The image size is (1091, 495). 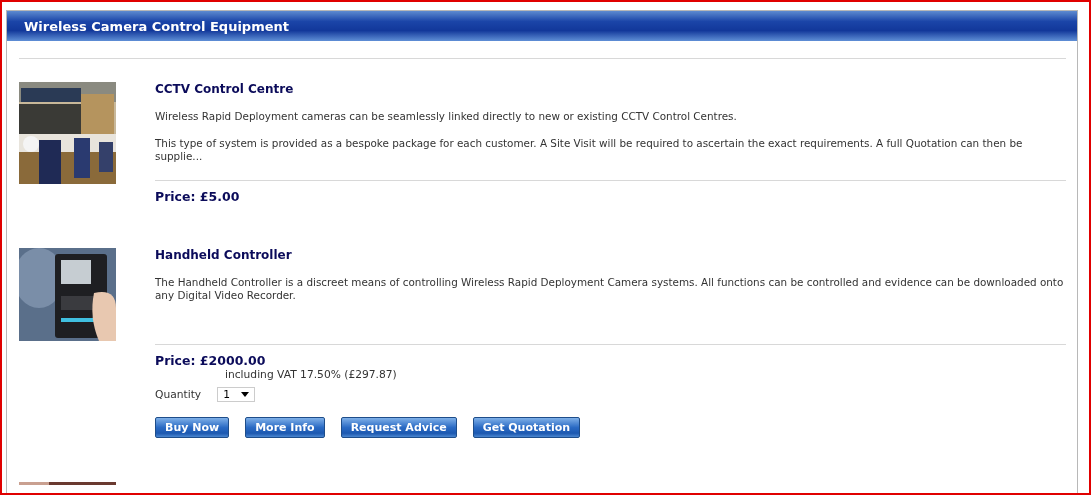 I want to click on action-button: Request Advice, so click(x=398, y=427).